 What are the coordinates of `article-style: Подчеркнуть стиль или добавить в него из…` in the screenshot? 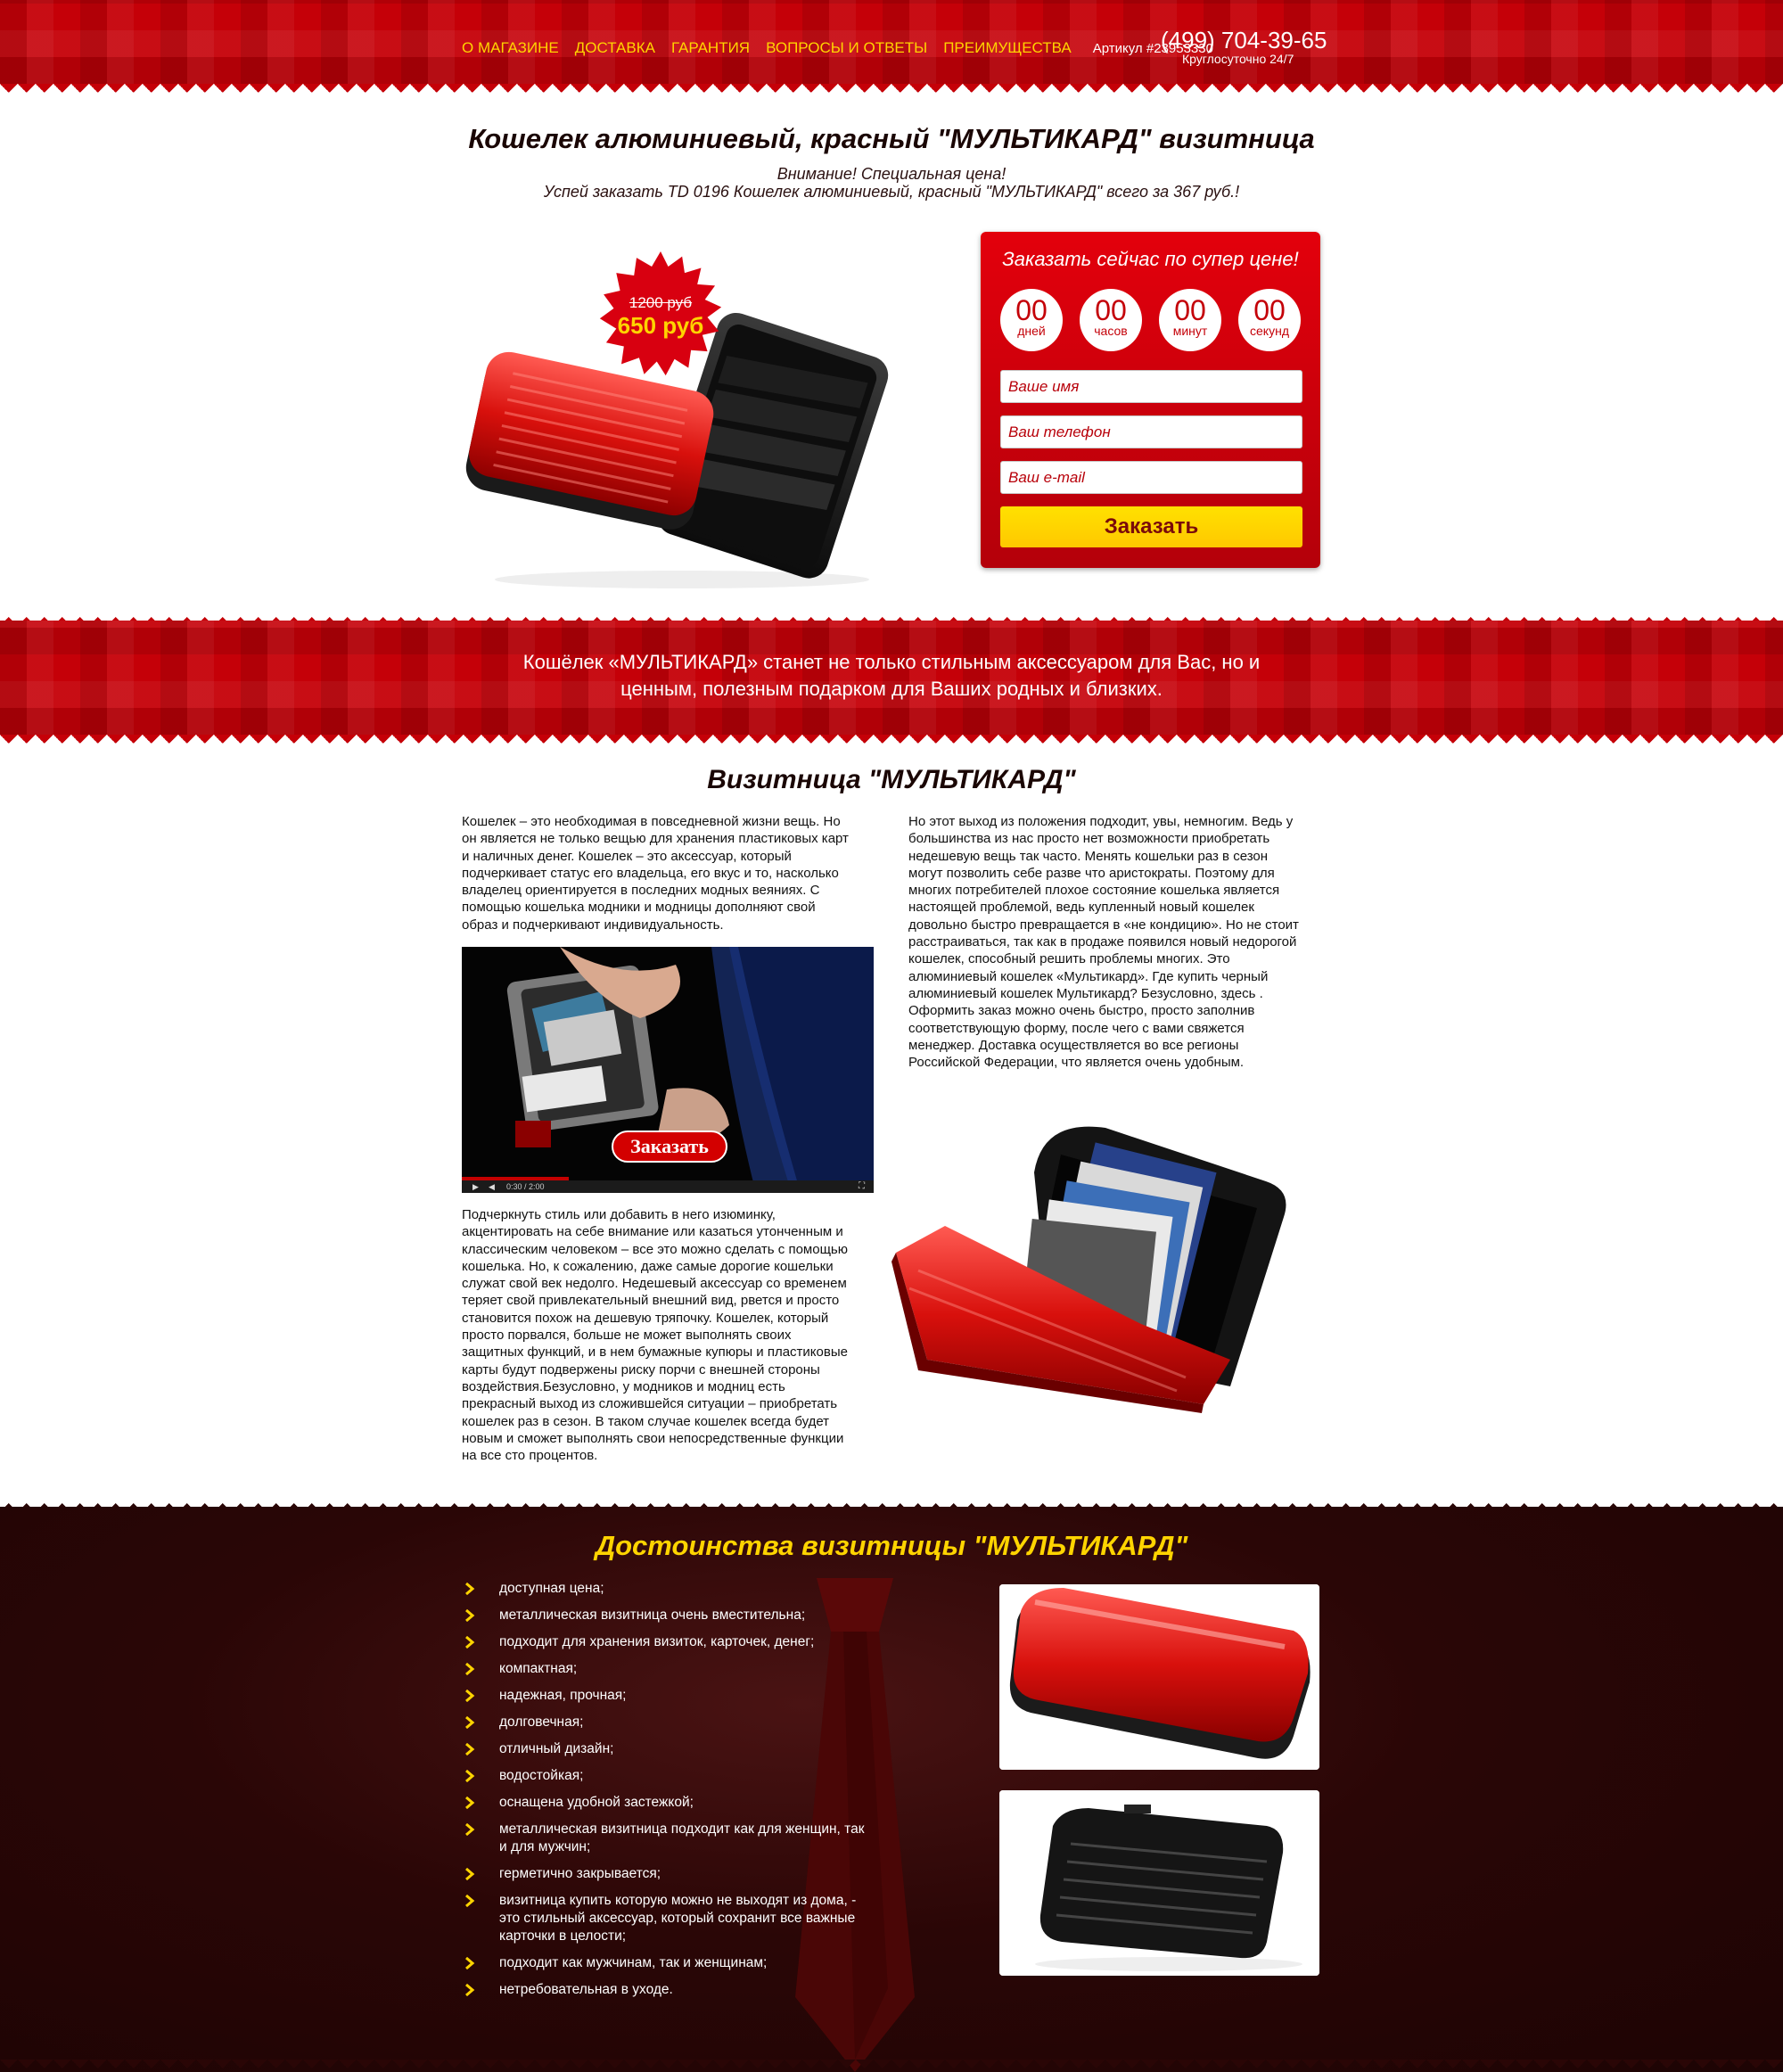 It's located at (671, 1335).